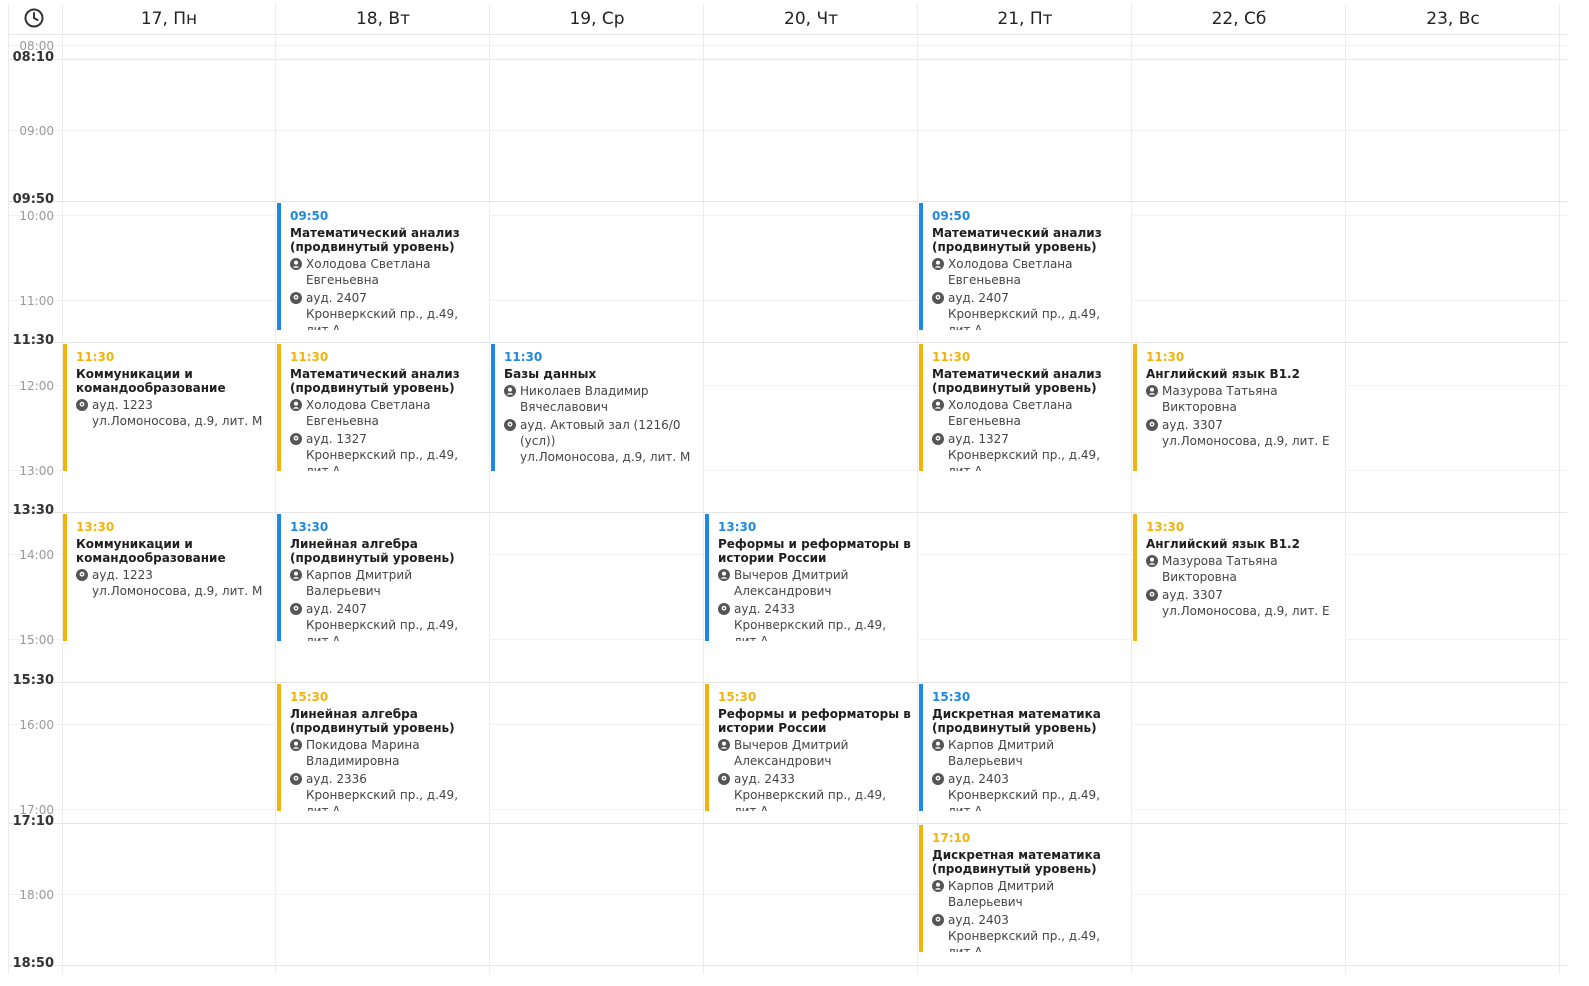 The height and width of the screenshot is (986, 1589). I want to click on event-room: ауд. 3307, so click(1192, 425).